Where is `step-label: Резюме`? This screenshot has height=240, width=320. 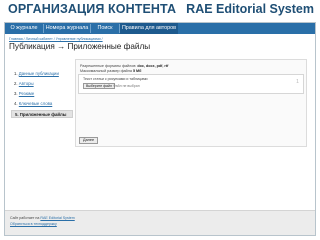 step-label: Резюме is located at coordinates (26, 93).